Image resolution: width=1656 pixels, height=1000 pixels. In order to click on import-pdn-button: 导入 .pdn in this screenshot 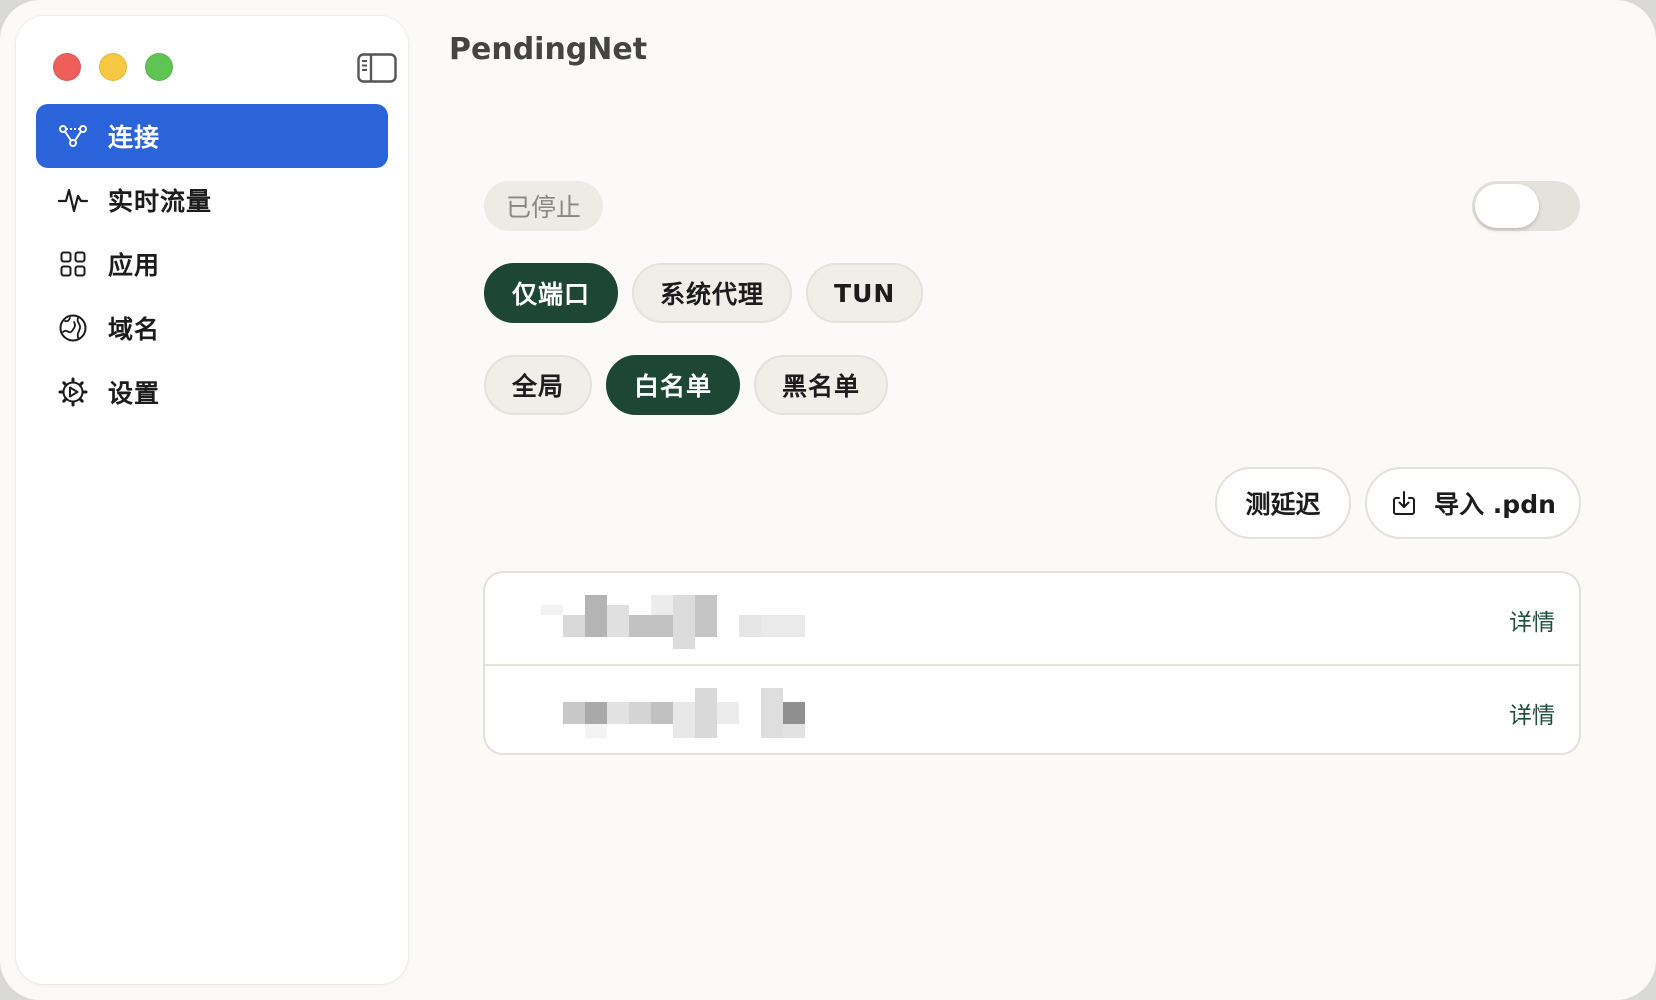, I will do `click(1473, 503)`.